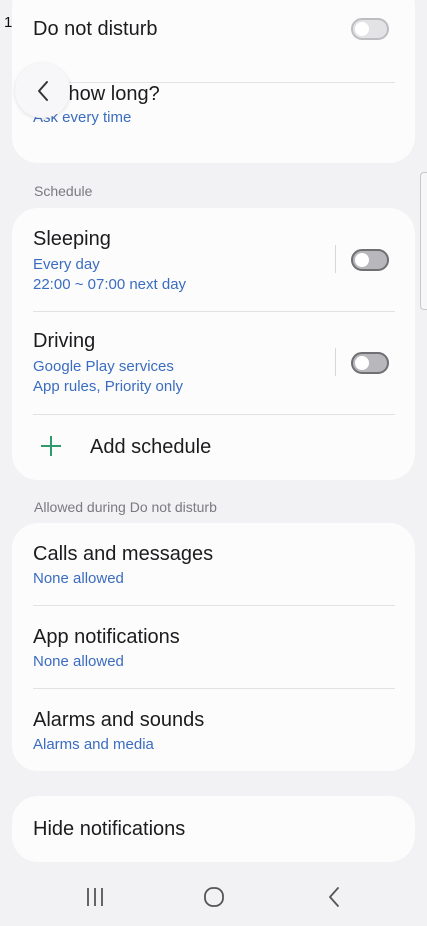 The height and width of the screenshot is (926, 427). What do you see at coordinates (213, 447) in the screenshot?
I see `add-schedule-button: Add schedule` at bounding box center [213, 447].